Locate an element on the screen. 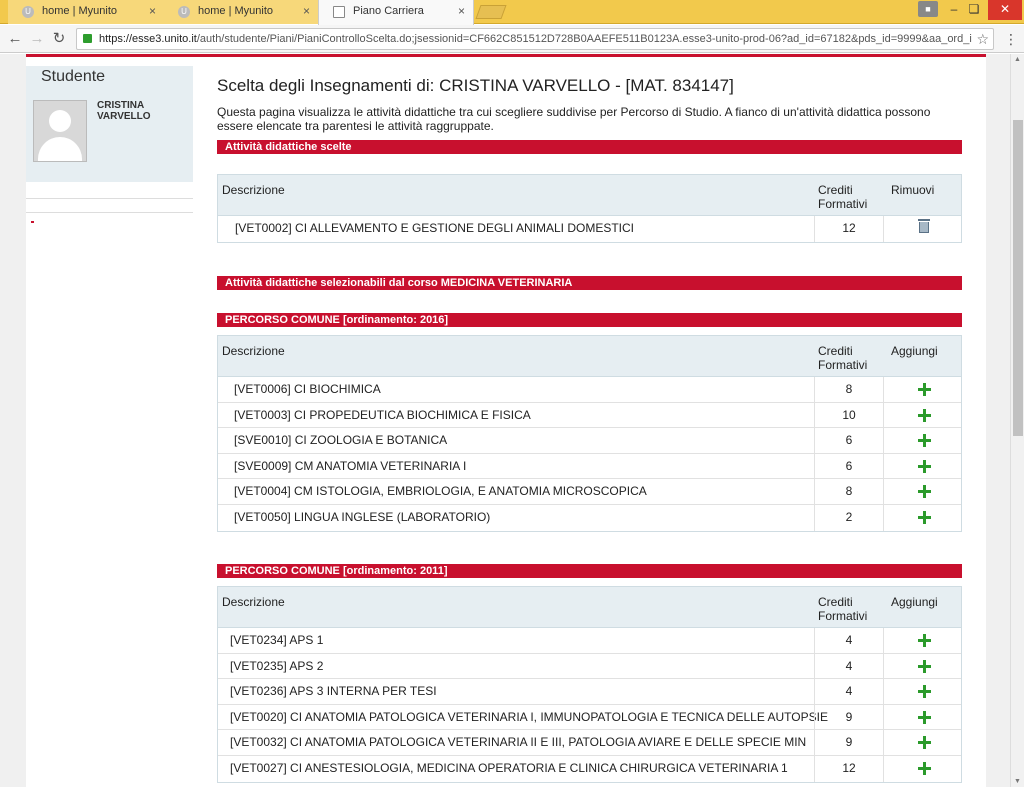 This screenshot has width=1024, height=787. header-accent-line is located at coordinates (506, 55).